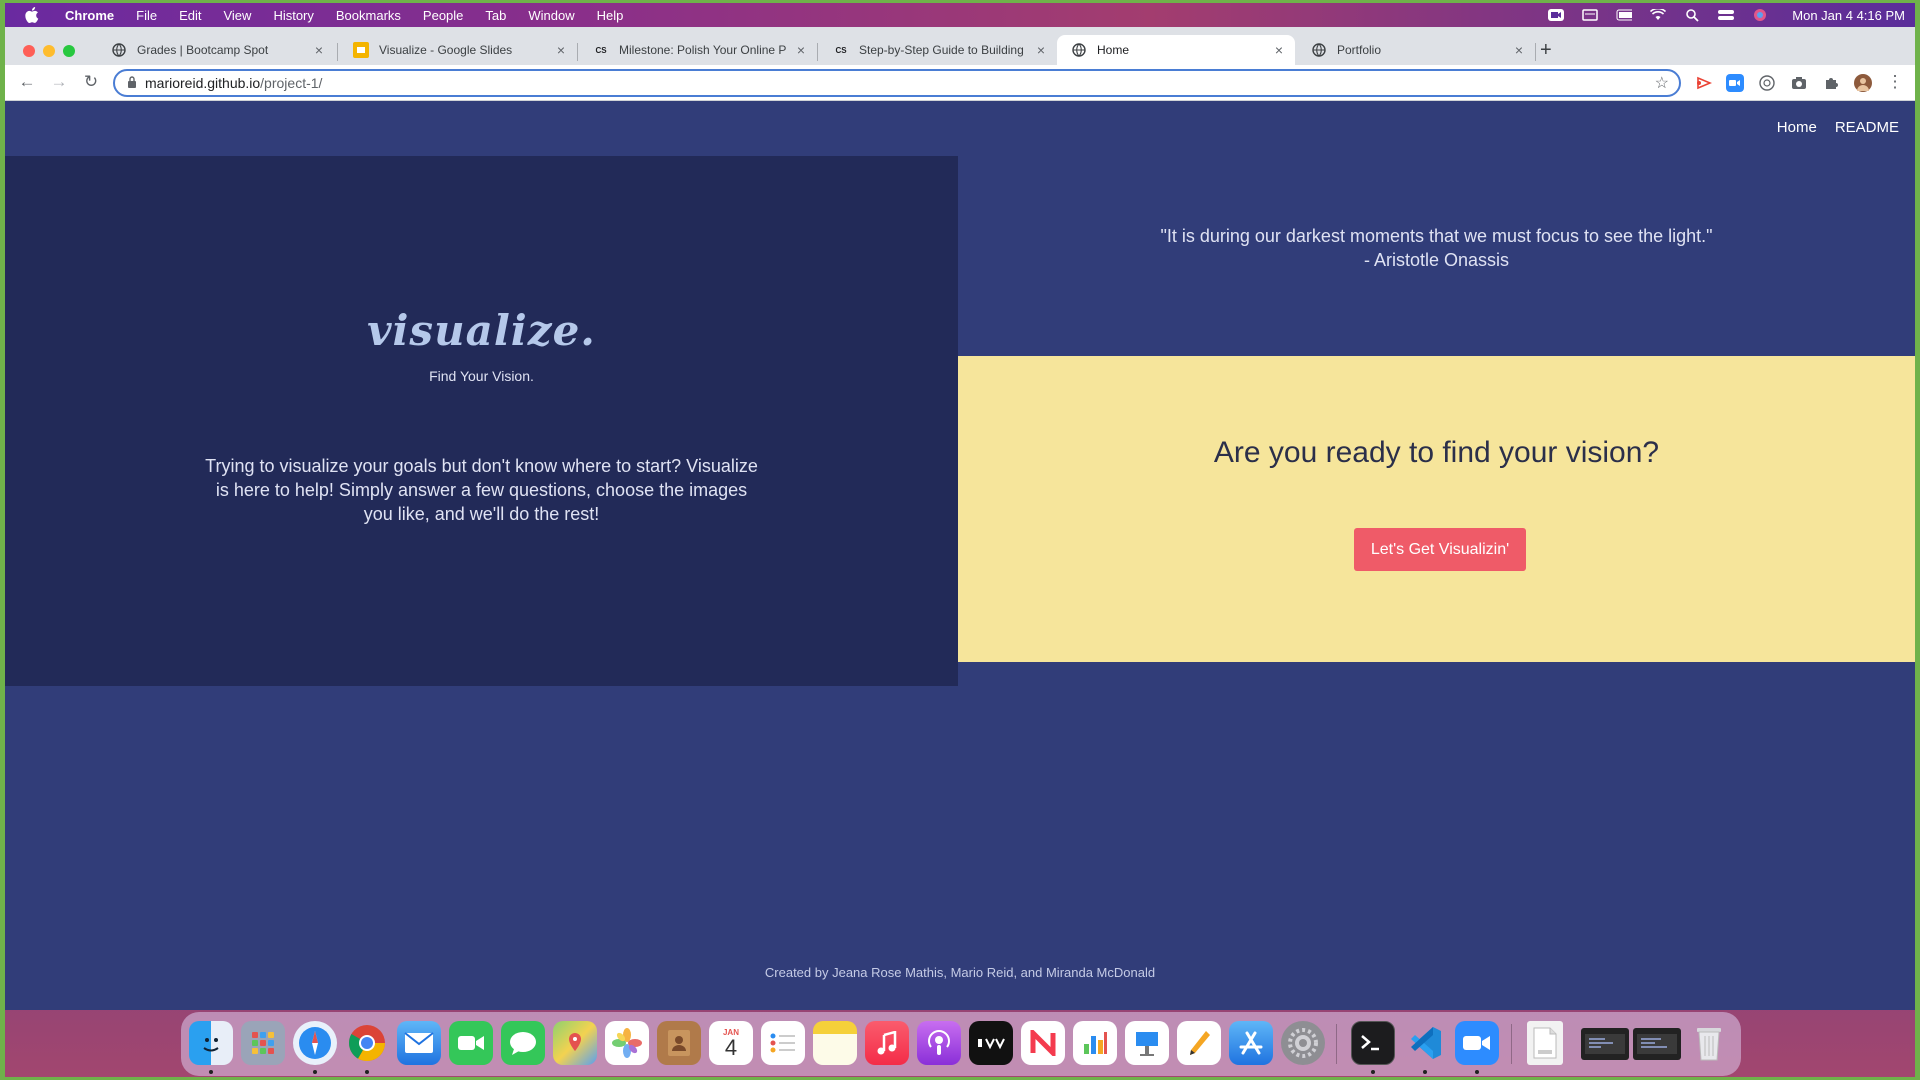  I want to click on tab-title: Grades | Bootcamp Spot, so click(203, 50).